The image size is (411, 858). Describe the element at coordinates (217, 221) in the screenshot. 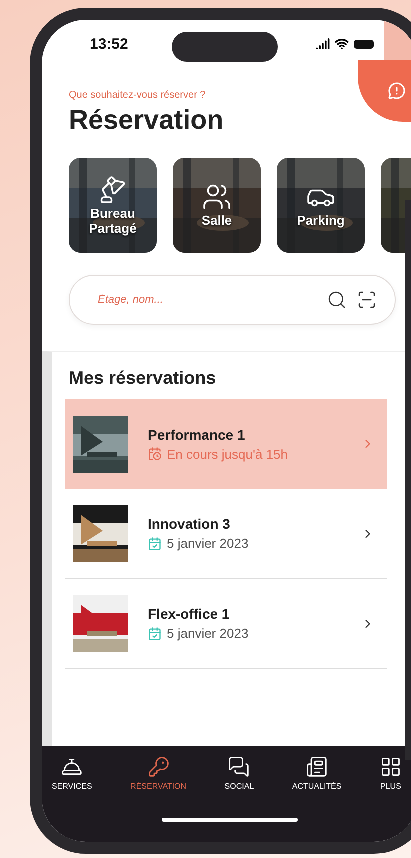

I see `category-label: Salle` at that location.